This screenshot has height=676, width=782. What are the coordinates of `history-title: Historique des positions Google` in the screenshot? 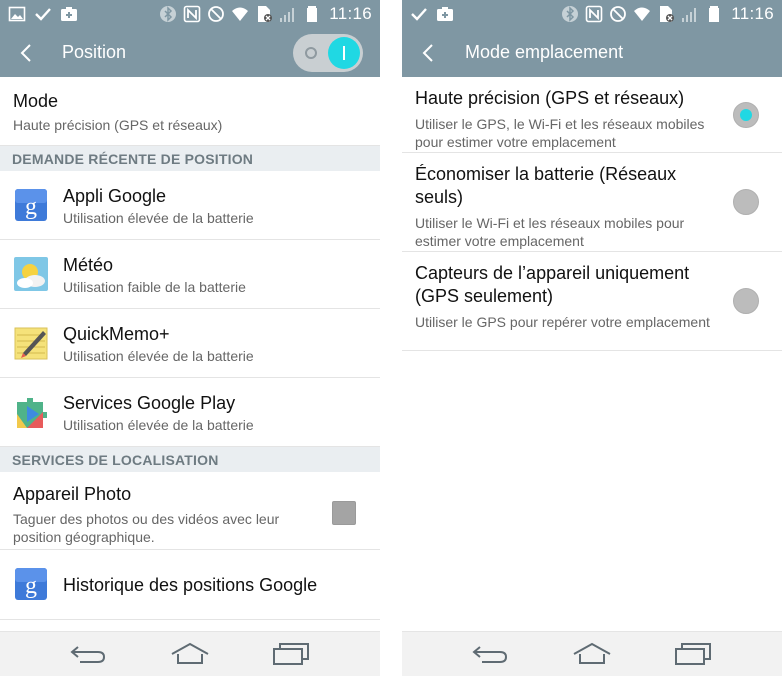 It's located at (190, 585).